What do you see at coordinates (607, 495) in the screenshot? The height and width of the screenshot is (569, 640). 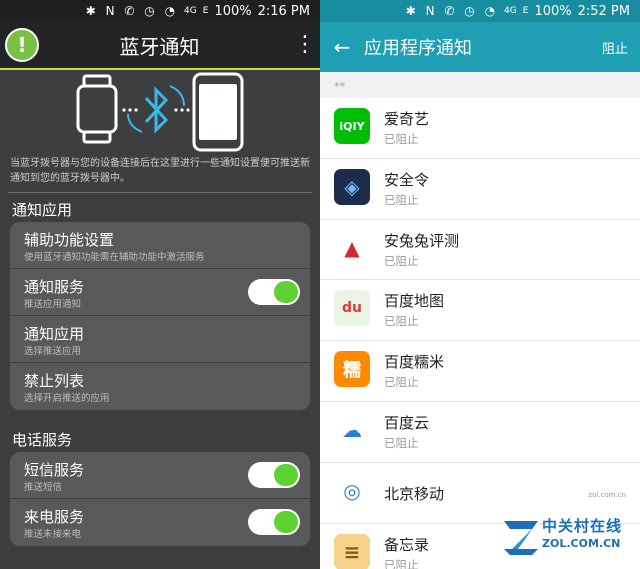 I see `small-watermark: zol.com.cn` at bounding box center [607, 495].